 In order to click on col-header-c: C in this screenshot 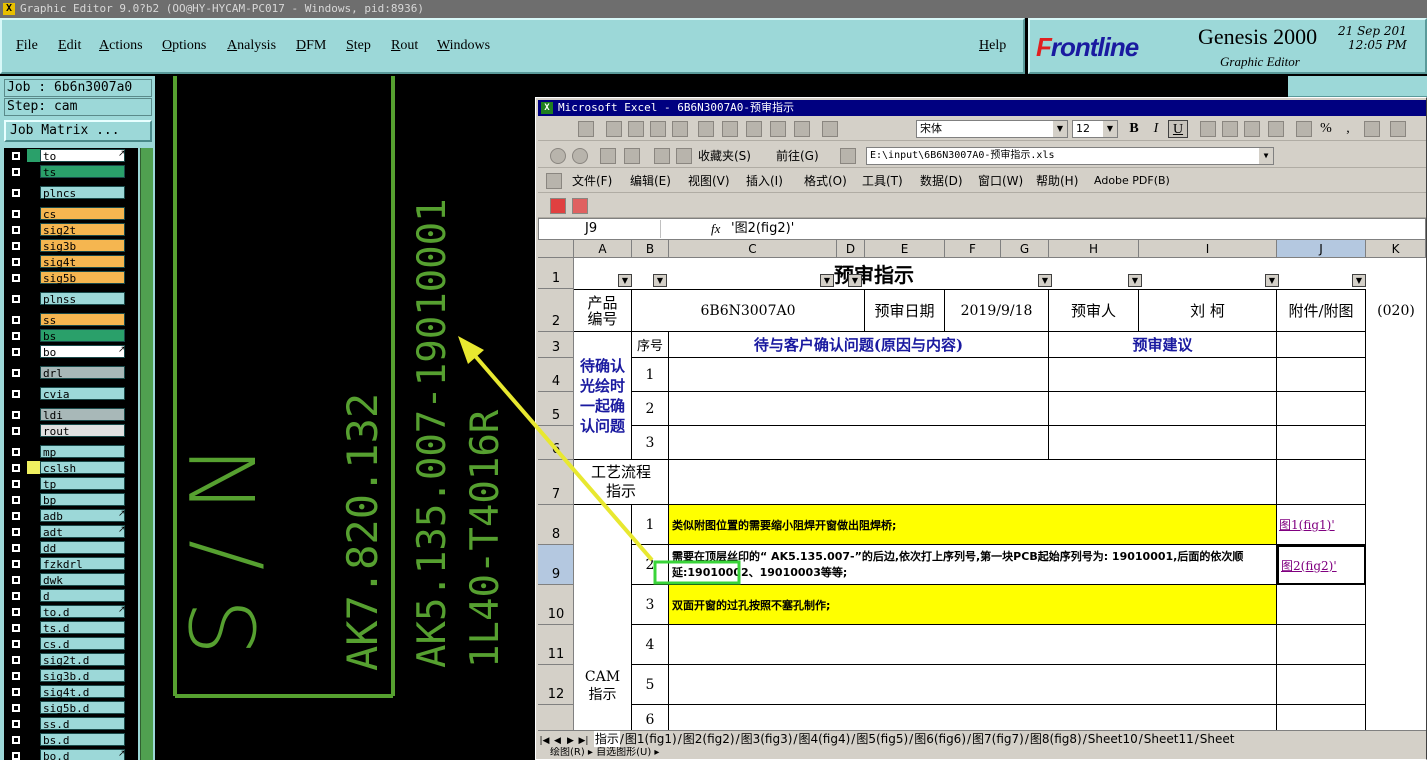, I will do `click(753, 249)`.